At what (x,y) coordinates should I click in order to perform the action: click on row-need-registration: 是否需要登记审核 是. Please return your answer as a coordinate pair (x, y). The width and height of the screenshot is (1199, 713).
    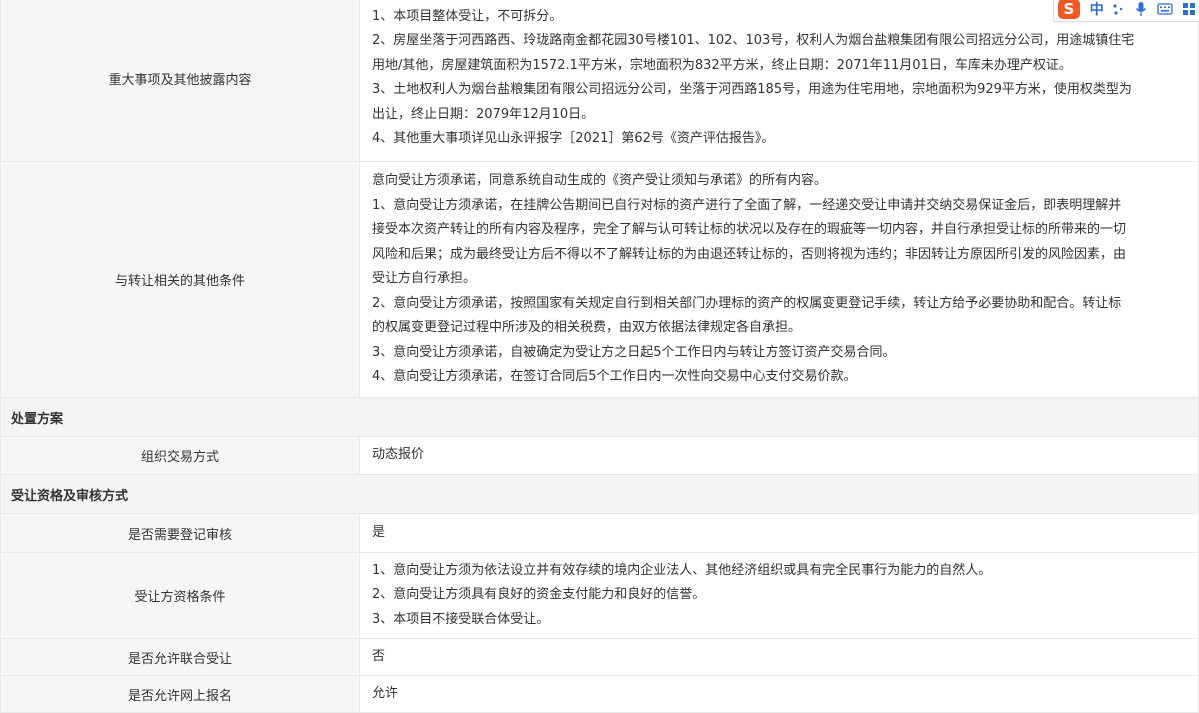
    Looking at the image, I should click on (599, 533).